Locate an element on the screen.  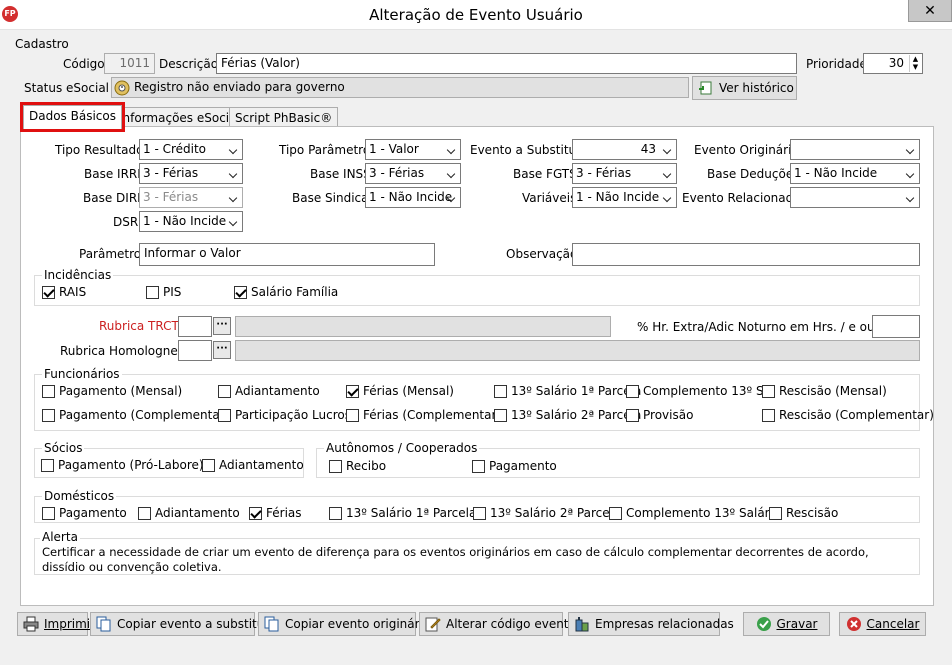
func-pagamento-complementar-checkbox: Pagamento (Complementar) is located at coordinates (135, 415).